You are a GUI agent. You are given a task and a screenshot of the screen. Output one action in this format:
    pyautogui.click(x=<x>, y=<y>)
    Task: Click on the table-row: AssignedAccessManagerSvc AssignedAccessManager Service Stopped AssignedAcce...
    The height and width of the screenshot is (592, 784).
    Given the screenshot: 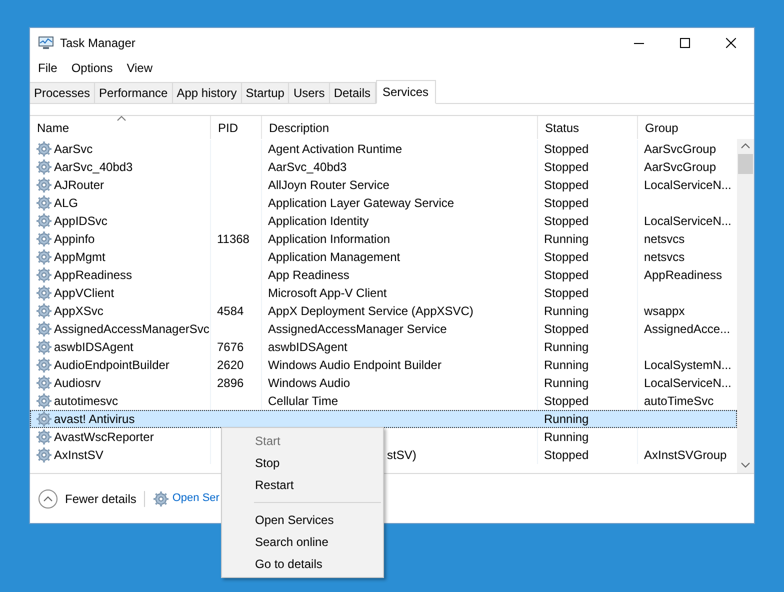 What is the action you would take?
    pyautogui.click(x=383, y=329)
    